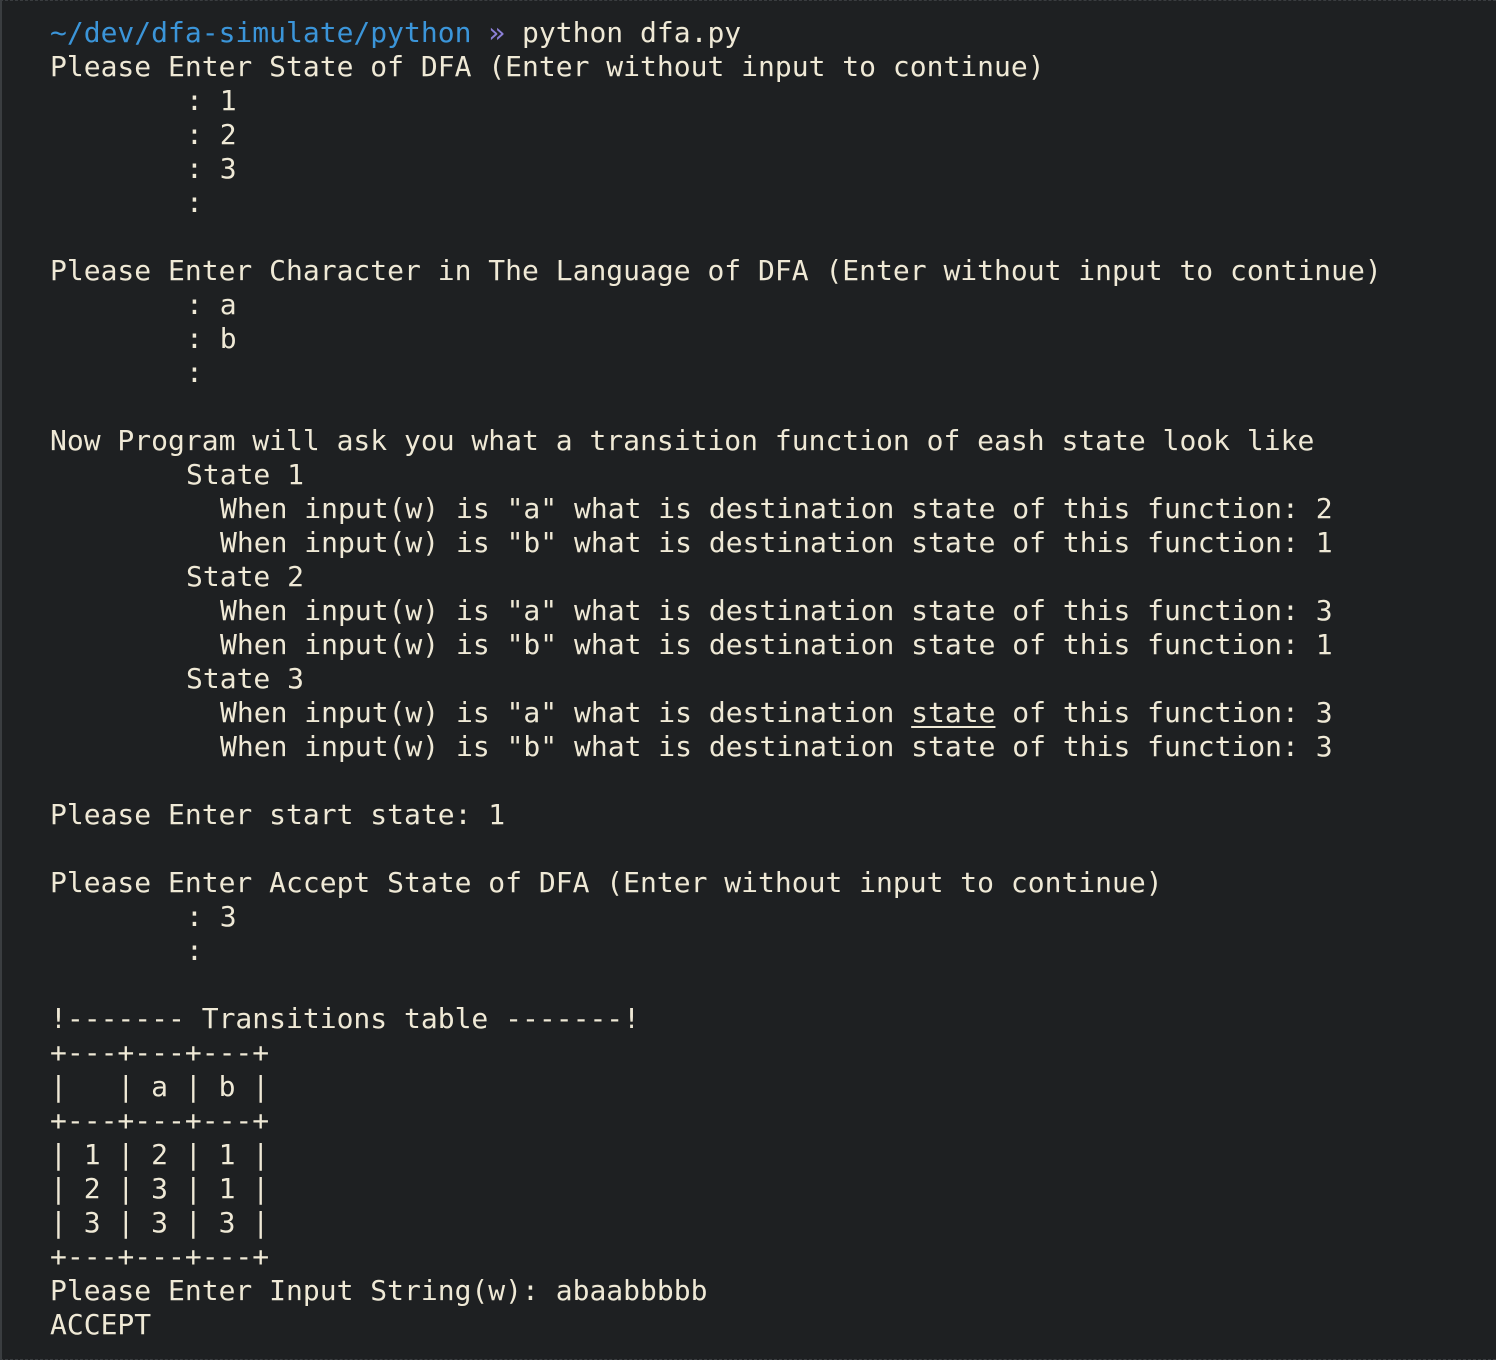 The height and width of the screenshot is (1360, 1496). Describe the element at coordinates (211, 916) in the screenshot. I see `accept-entry: : 3` at that location.